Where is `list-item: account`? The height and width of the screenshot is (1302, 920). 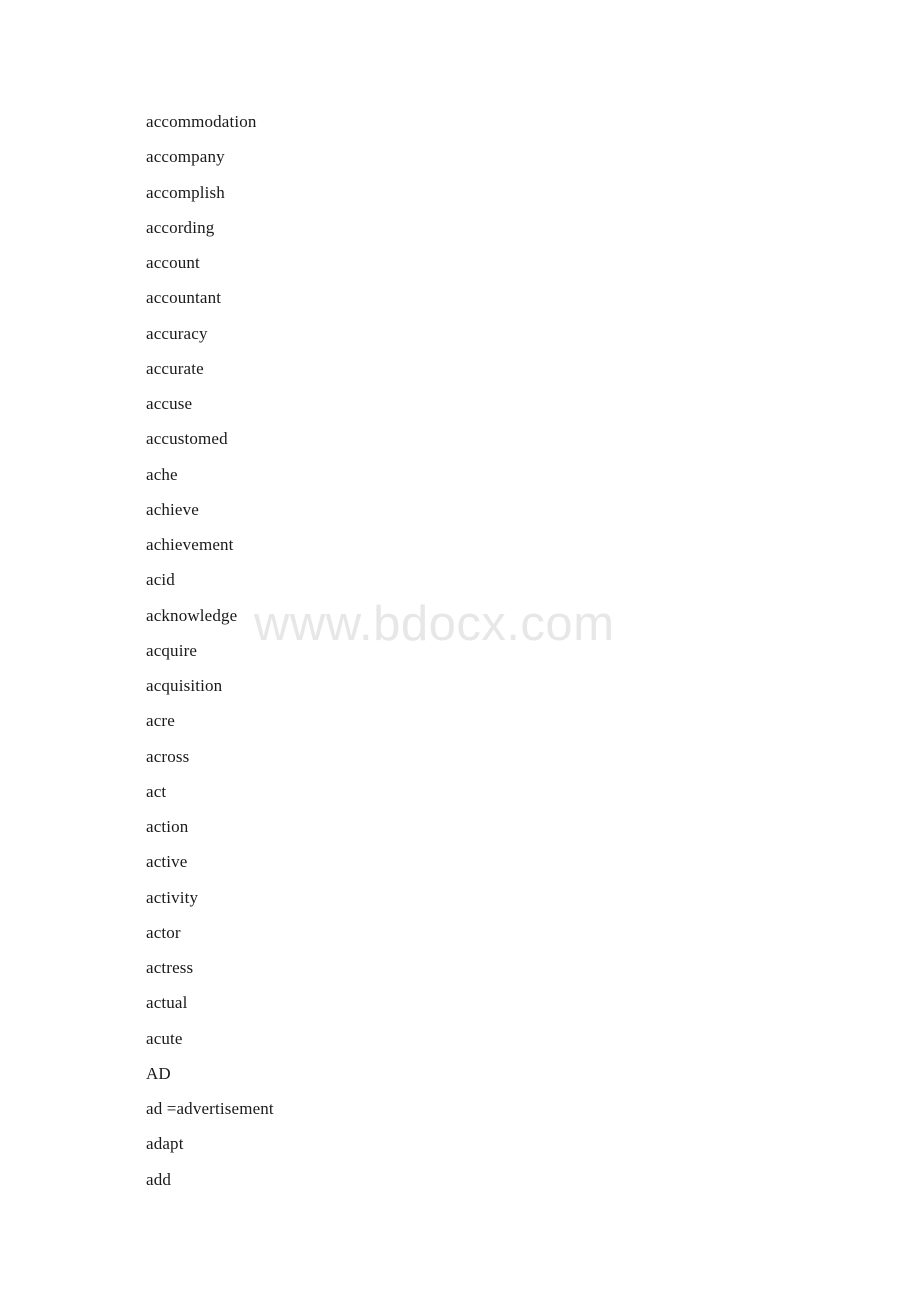 list-item: account is located at coordinates (173, 262).